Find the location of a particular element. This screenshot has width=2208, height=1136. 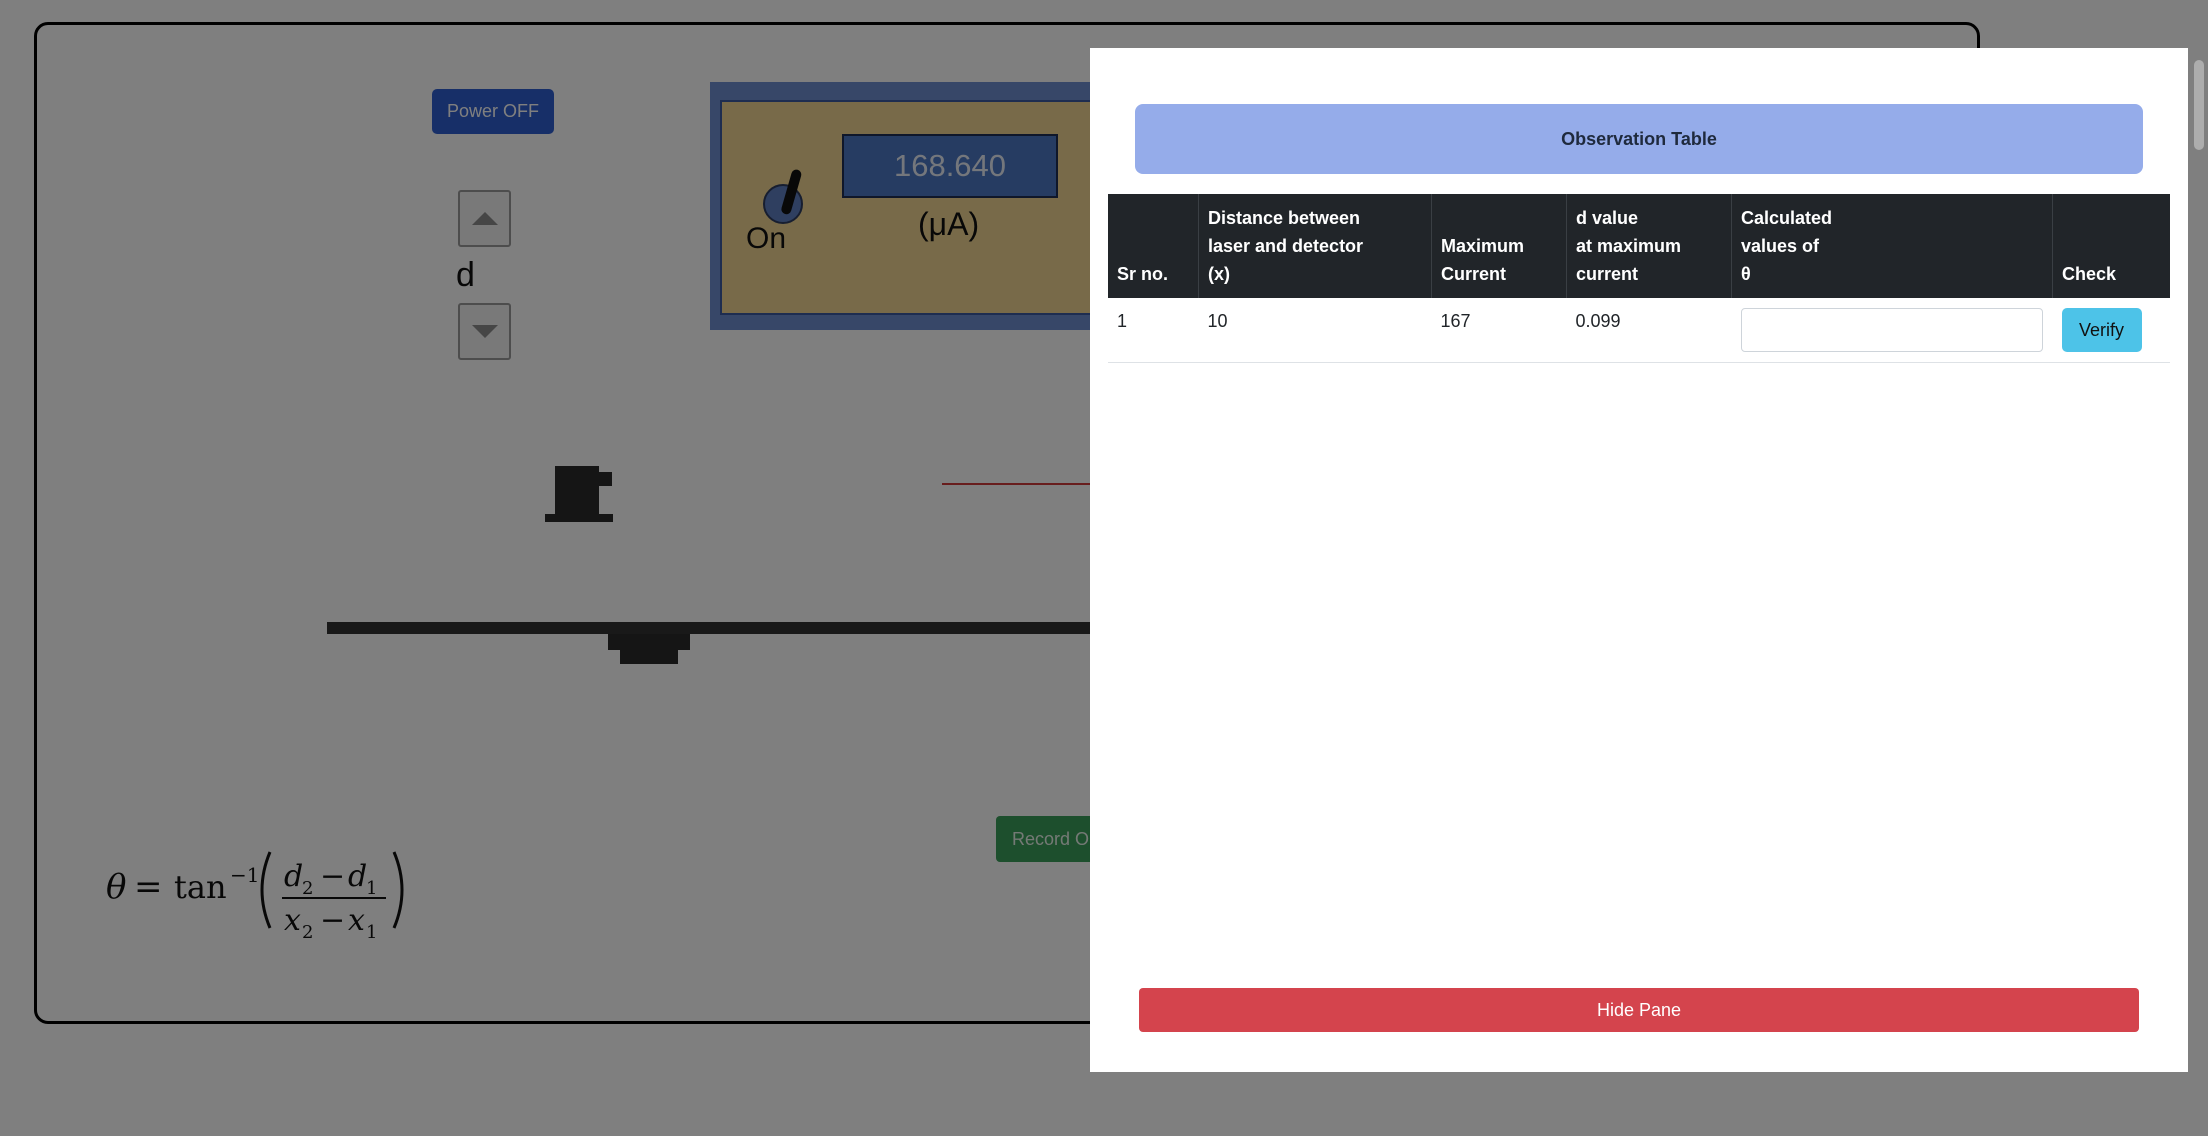

page-scrollbar is located at coordinates (2199, 105).